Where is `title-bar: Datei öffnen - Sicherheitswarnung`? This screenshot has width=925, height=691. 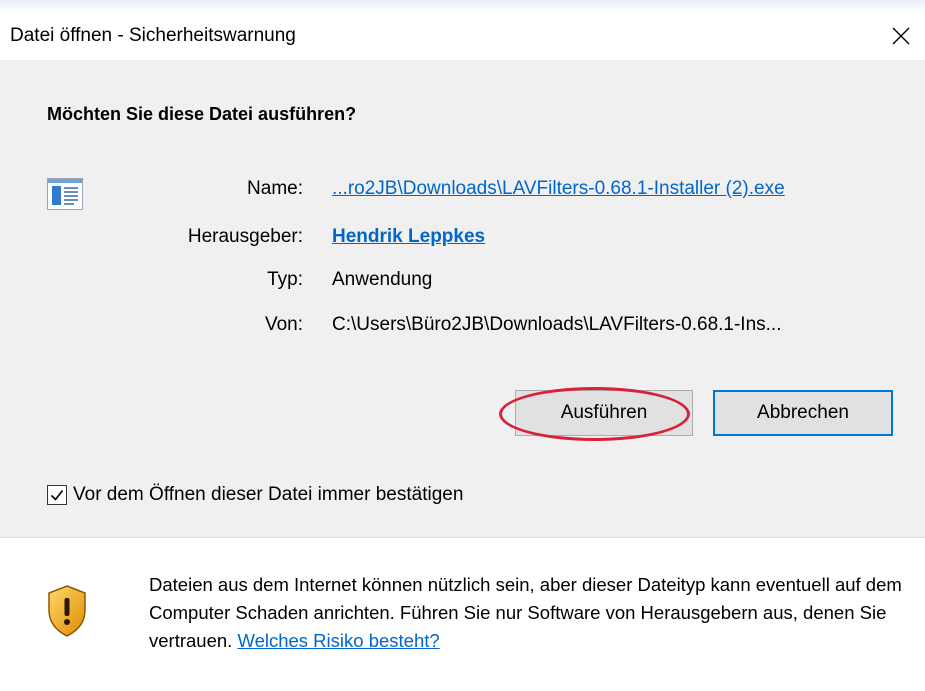
title-bar: Datei öffnen - Sicherheitswarnung is located at coordinates (462, 36).